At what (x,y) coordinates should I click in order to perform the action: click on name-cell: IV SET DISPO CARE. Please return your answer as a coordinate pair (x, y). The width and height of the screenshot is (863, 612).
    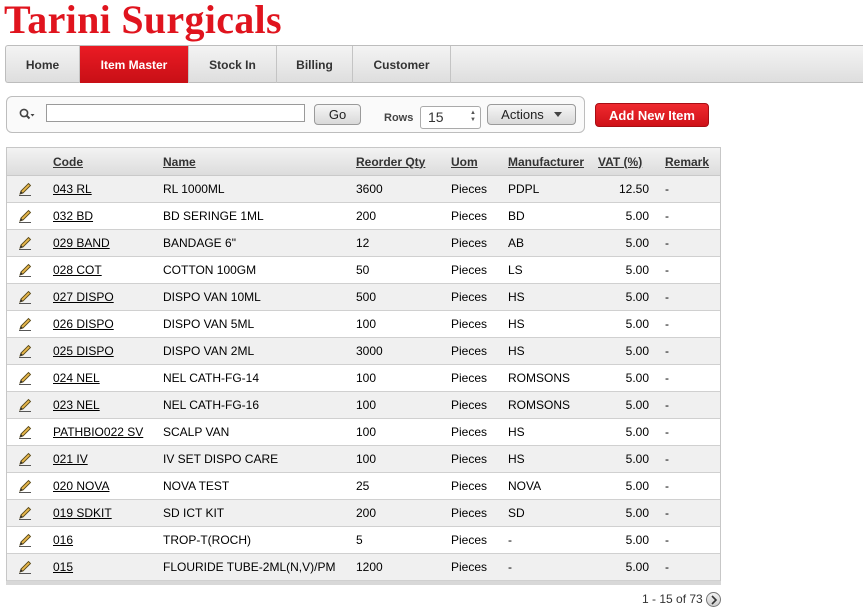
    Looking at the image, I should click on (255, 459).